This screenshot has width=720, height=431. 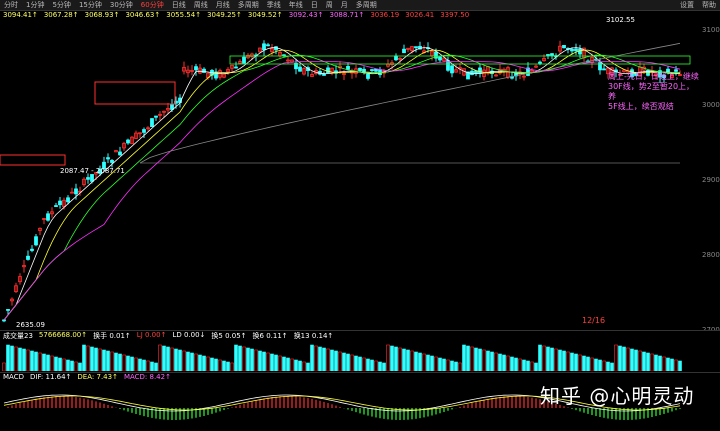 I want to click on pivot-box, so click(x=135, y=93).